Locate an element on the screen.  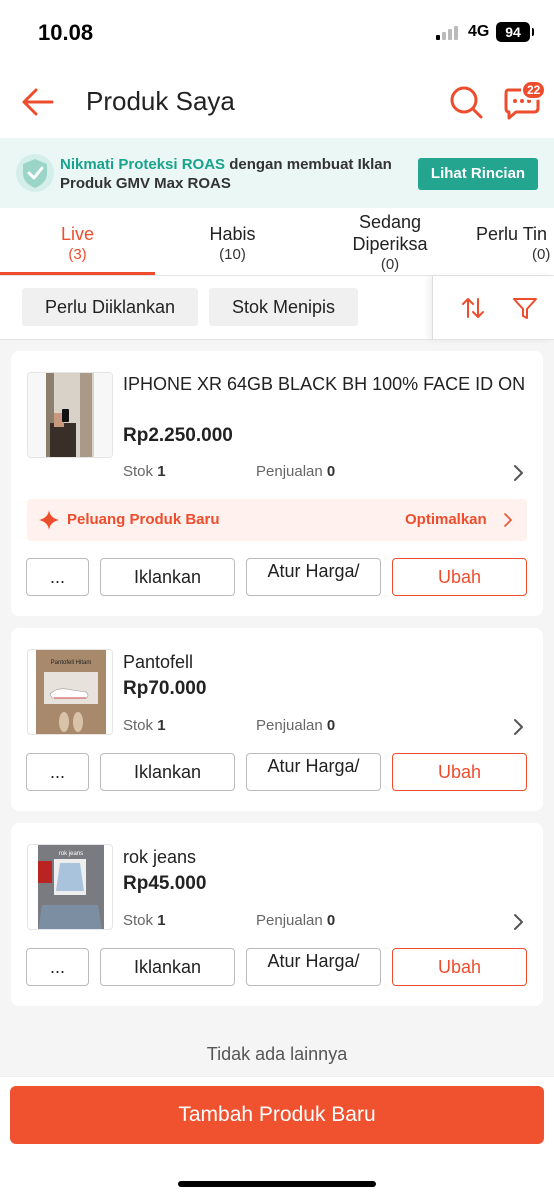
roas-highlight: Nikmati Proteksi ROAS is located at coordinates (143, 164).